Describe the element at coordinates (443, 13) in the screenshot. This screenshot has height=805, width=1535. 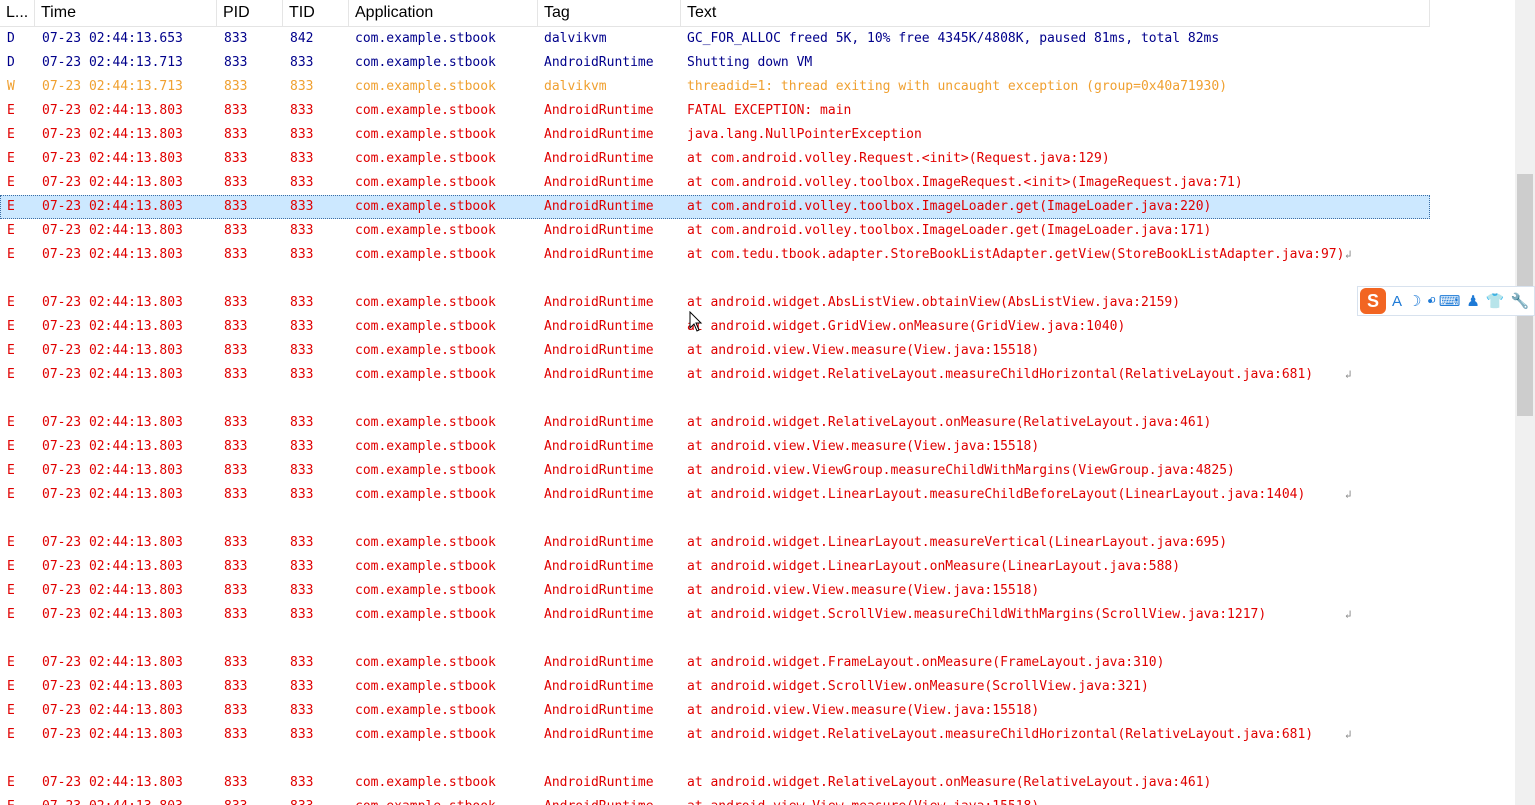
I see `column-header-application: Application` at that location.